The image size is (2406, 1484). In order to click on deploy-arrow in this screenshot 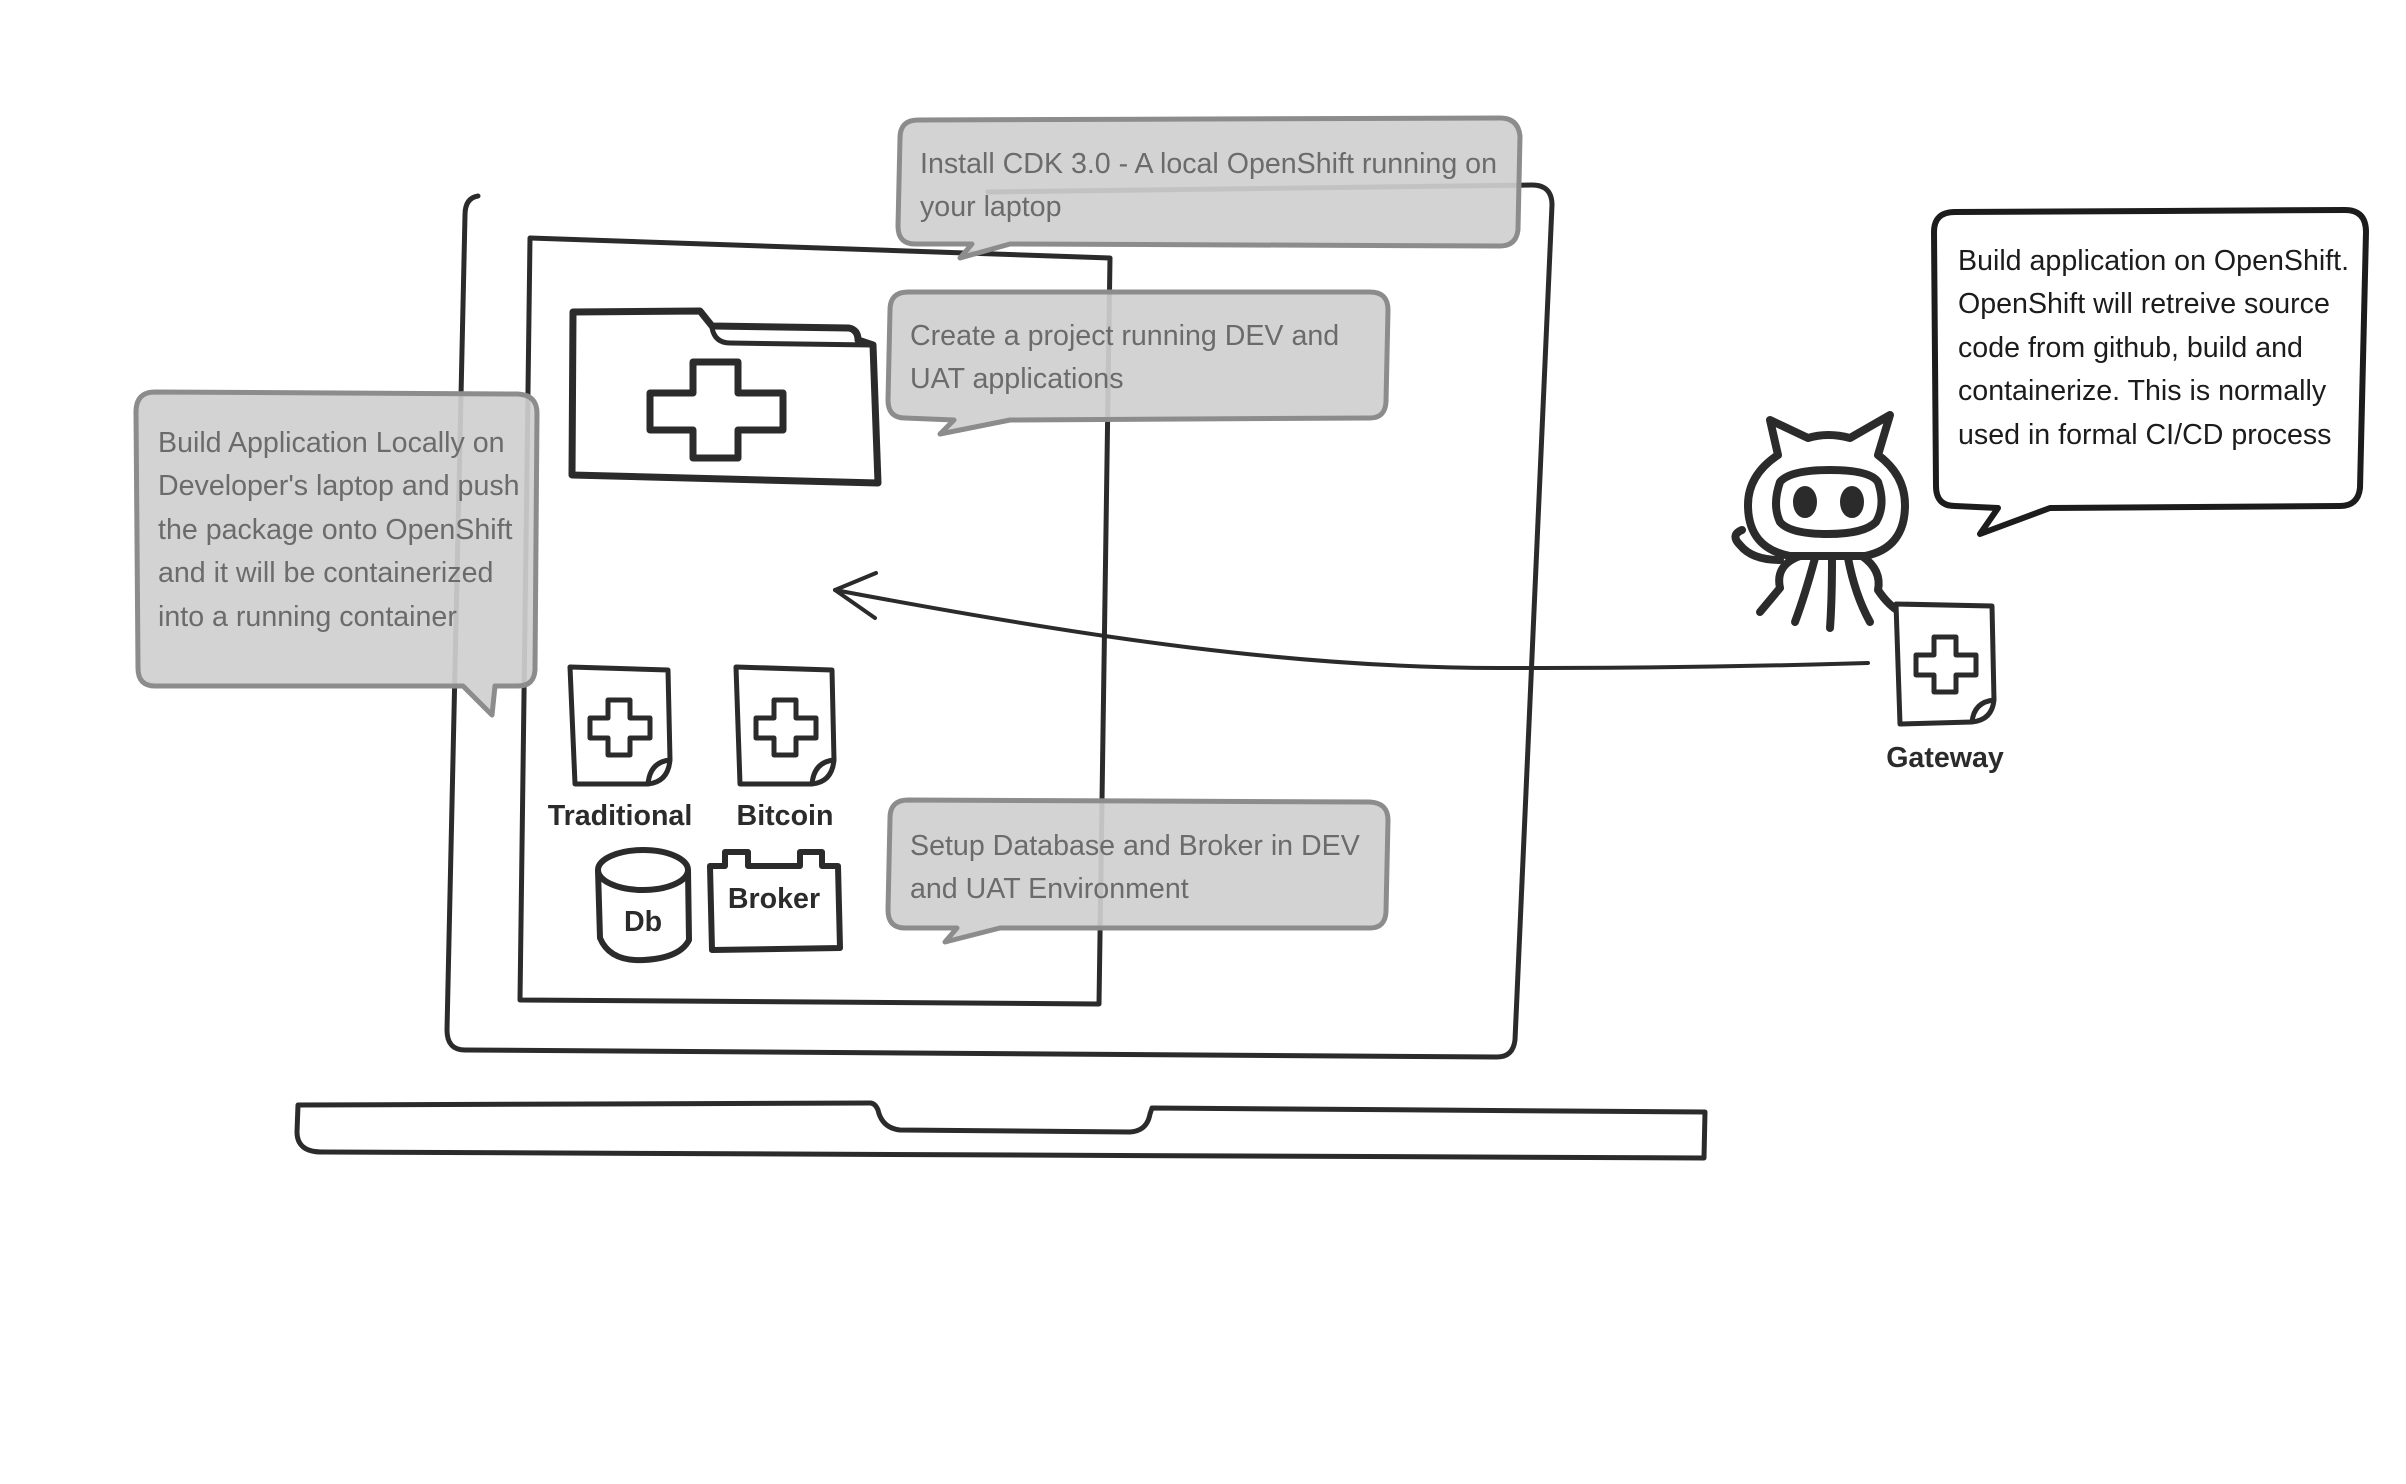, I will do `click(1351, 629)`.